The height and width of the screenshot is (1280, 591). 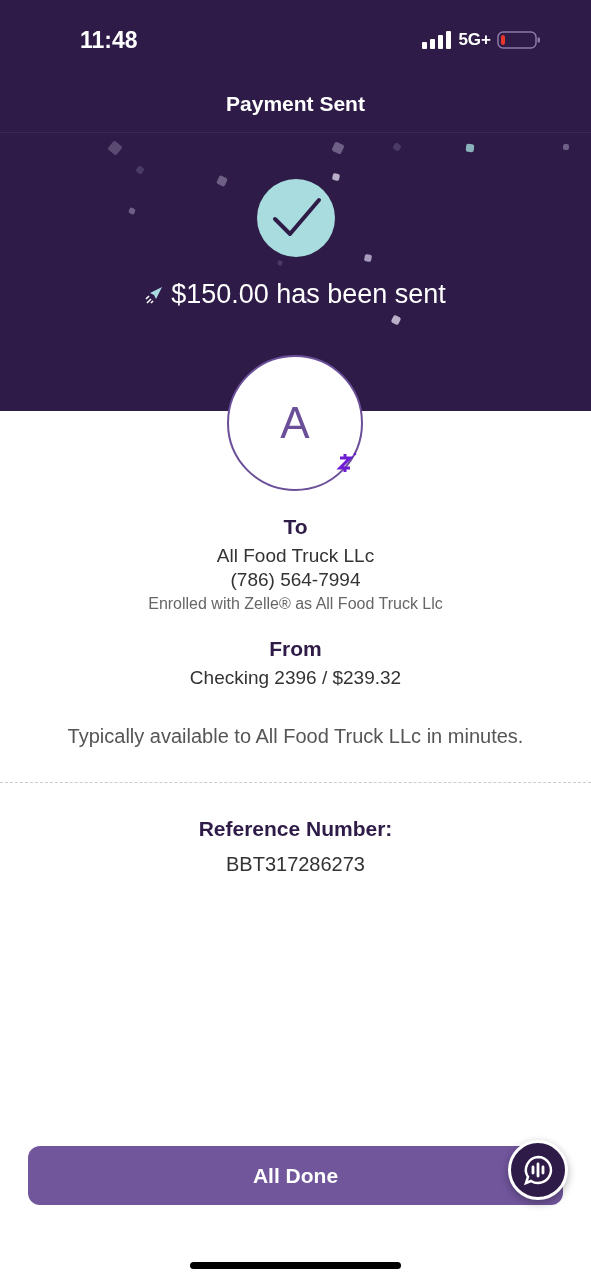 I want to click on checkmark-icon, so click(x=295, y=218).